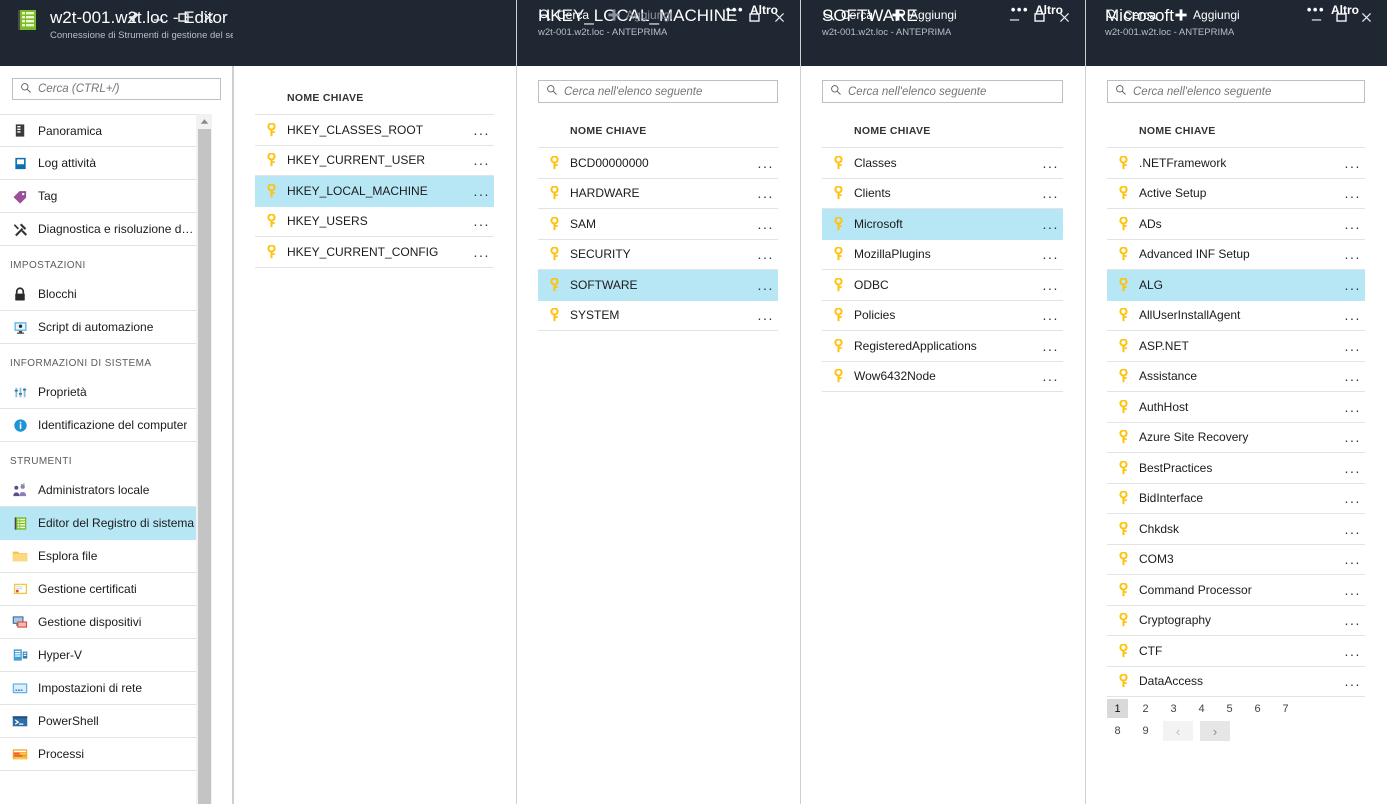 The image size is (1387, 804). Describe the element at coordinates (658, 91) in the screenshot. I see `hklm-search-input: Cerca nell'elenco seguente` at that location.